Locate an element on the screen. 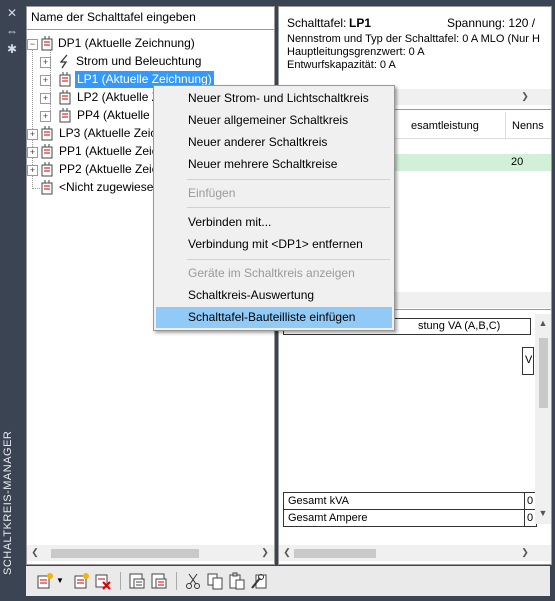  right-horizontal-scrollbar: ❮ ❯ is located at coordinates (415, 553).